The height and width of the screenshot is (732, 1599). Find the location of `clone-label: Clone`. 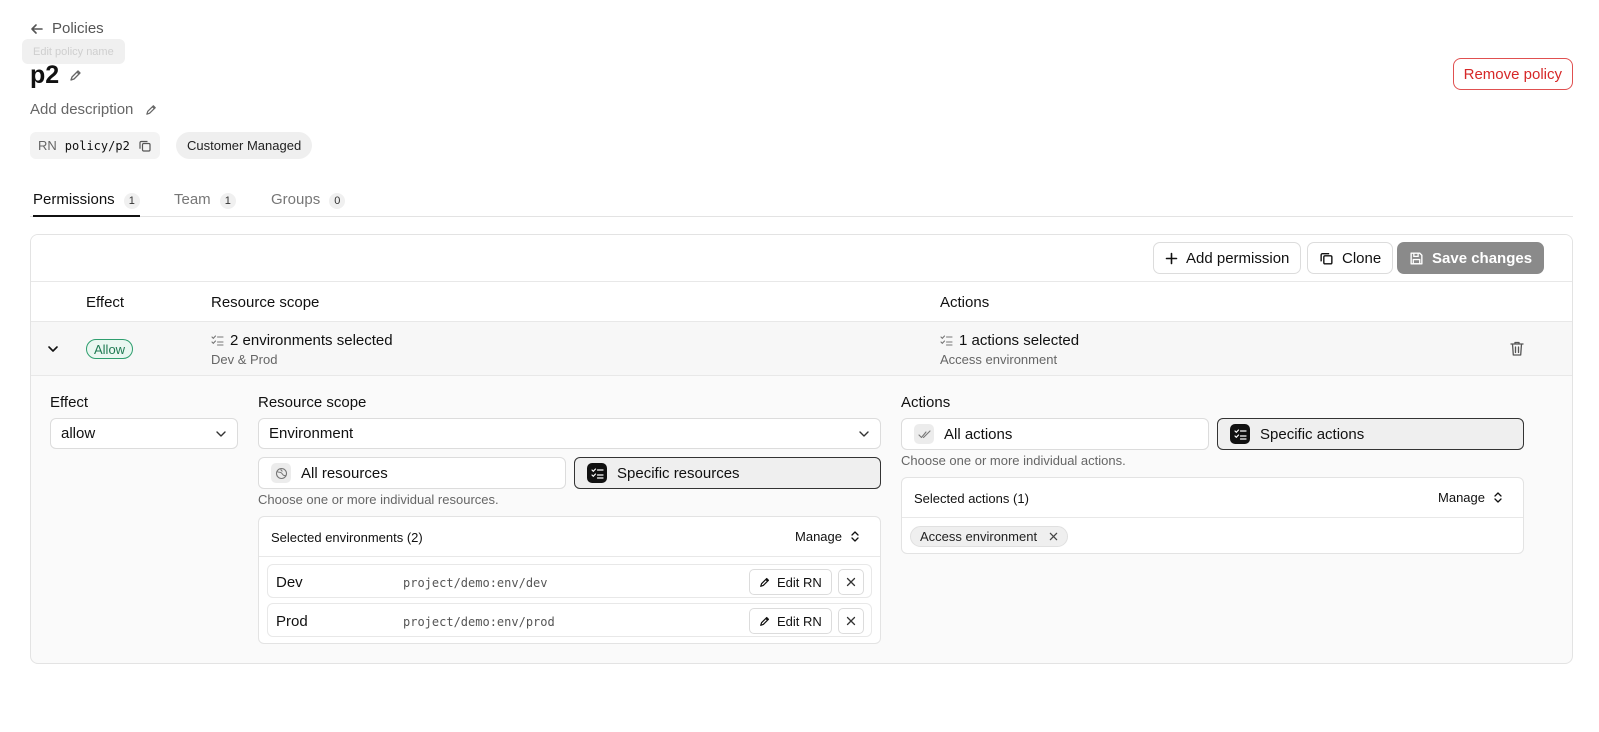

clone-label: Clone is located at coordinates (1362, 258).